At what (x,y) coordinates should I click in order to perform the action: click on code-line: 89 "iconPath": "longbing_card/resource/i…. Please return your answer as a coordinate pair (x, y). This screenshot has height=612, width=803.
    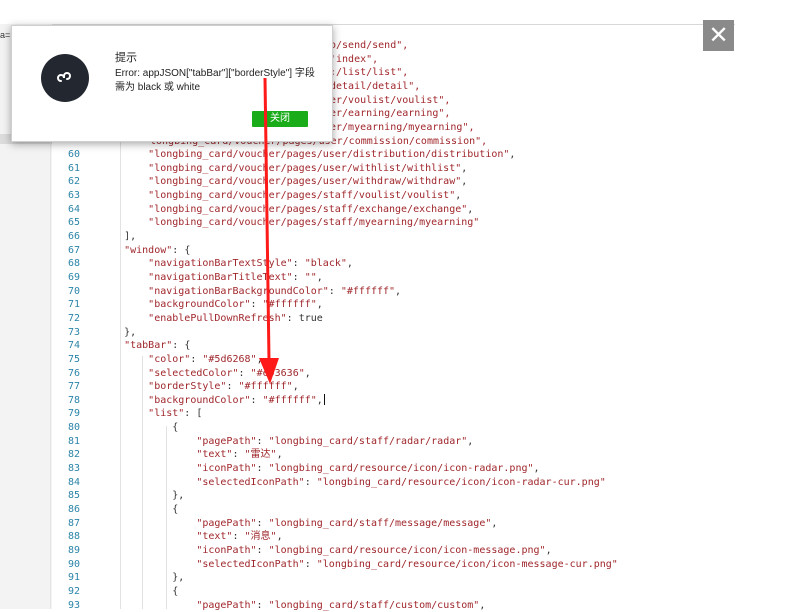
    Looking at the image, I should click on (395, 551).